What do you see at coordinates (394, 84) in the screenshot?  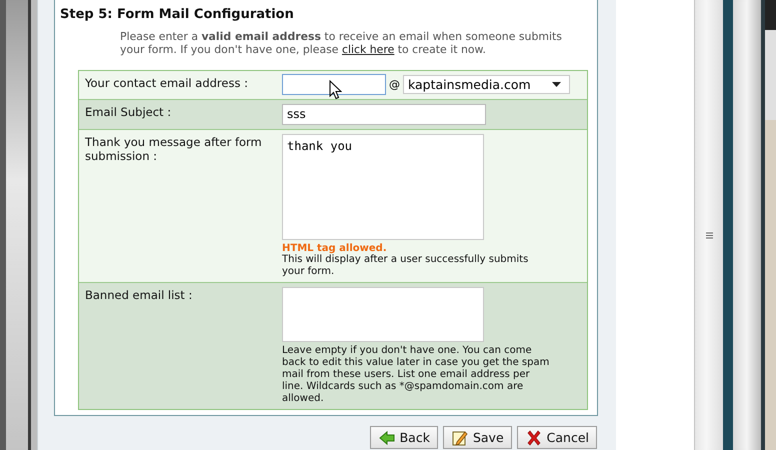 I see `at-sign: @` at bounding box center [394, 84].